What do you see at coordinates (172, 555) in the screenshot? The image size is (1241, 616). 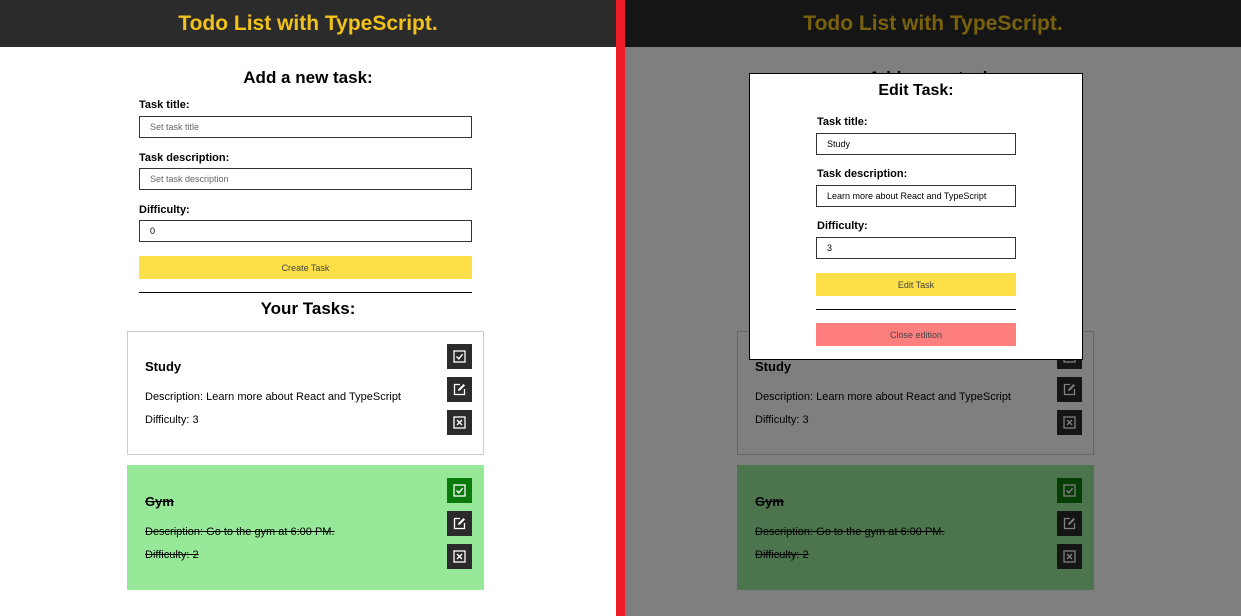 I see `task-difficulty: Difficulty: 2` at bounding box center [172, 555].